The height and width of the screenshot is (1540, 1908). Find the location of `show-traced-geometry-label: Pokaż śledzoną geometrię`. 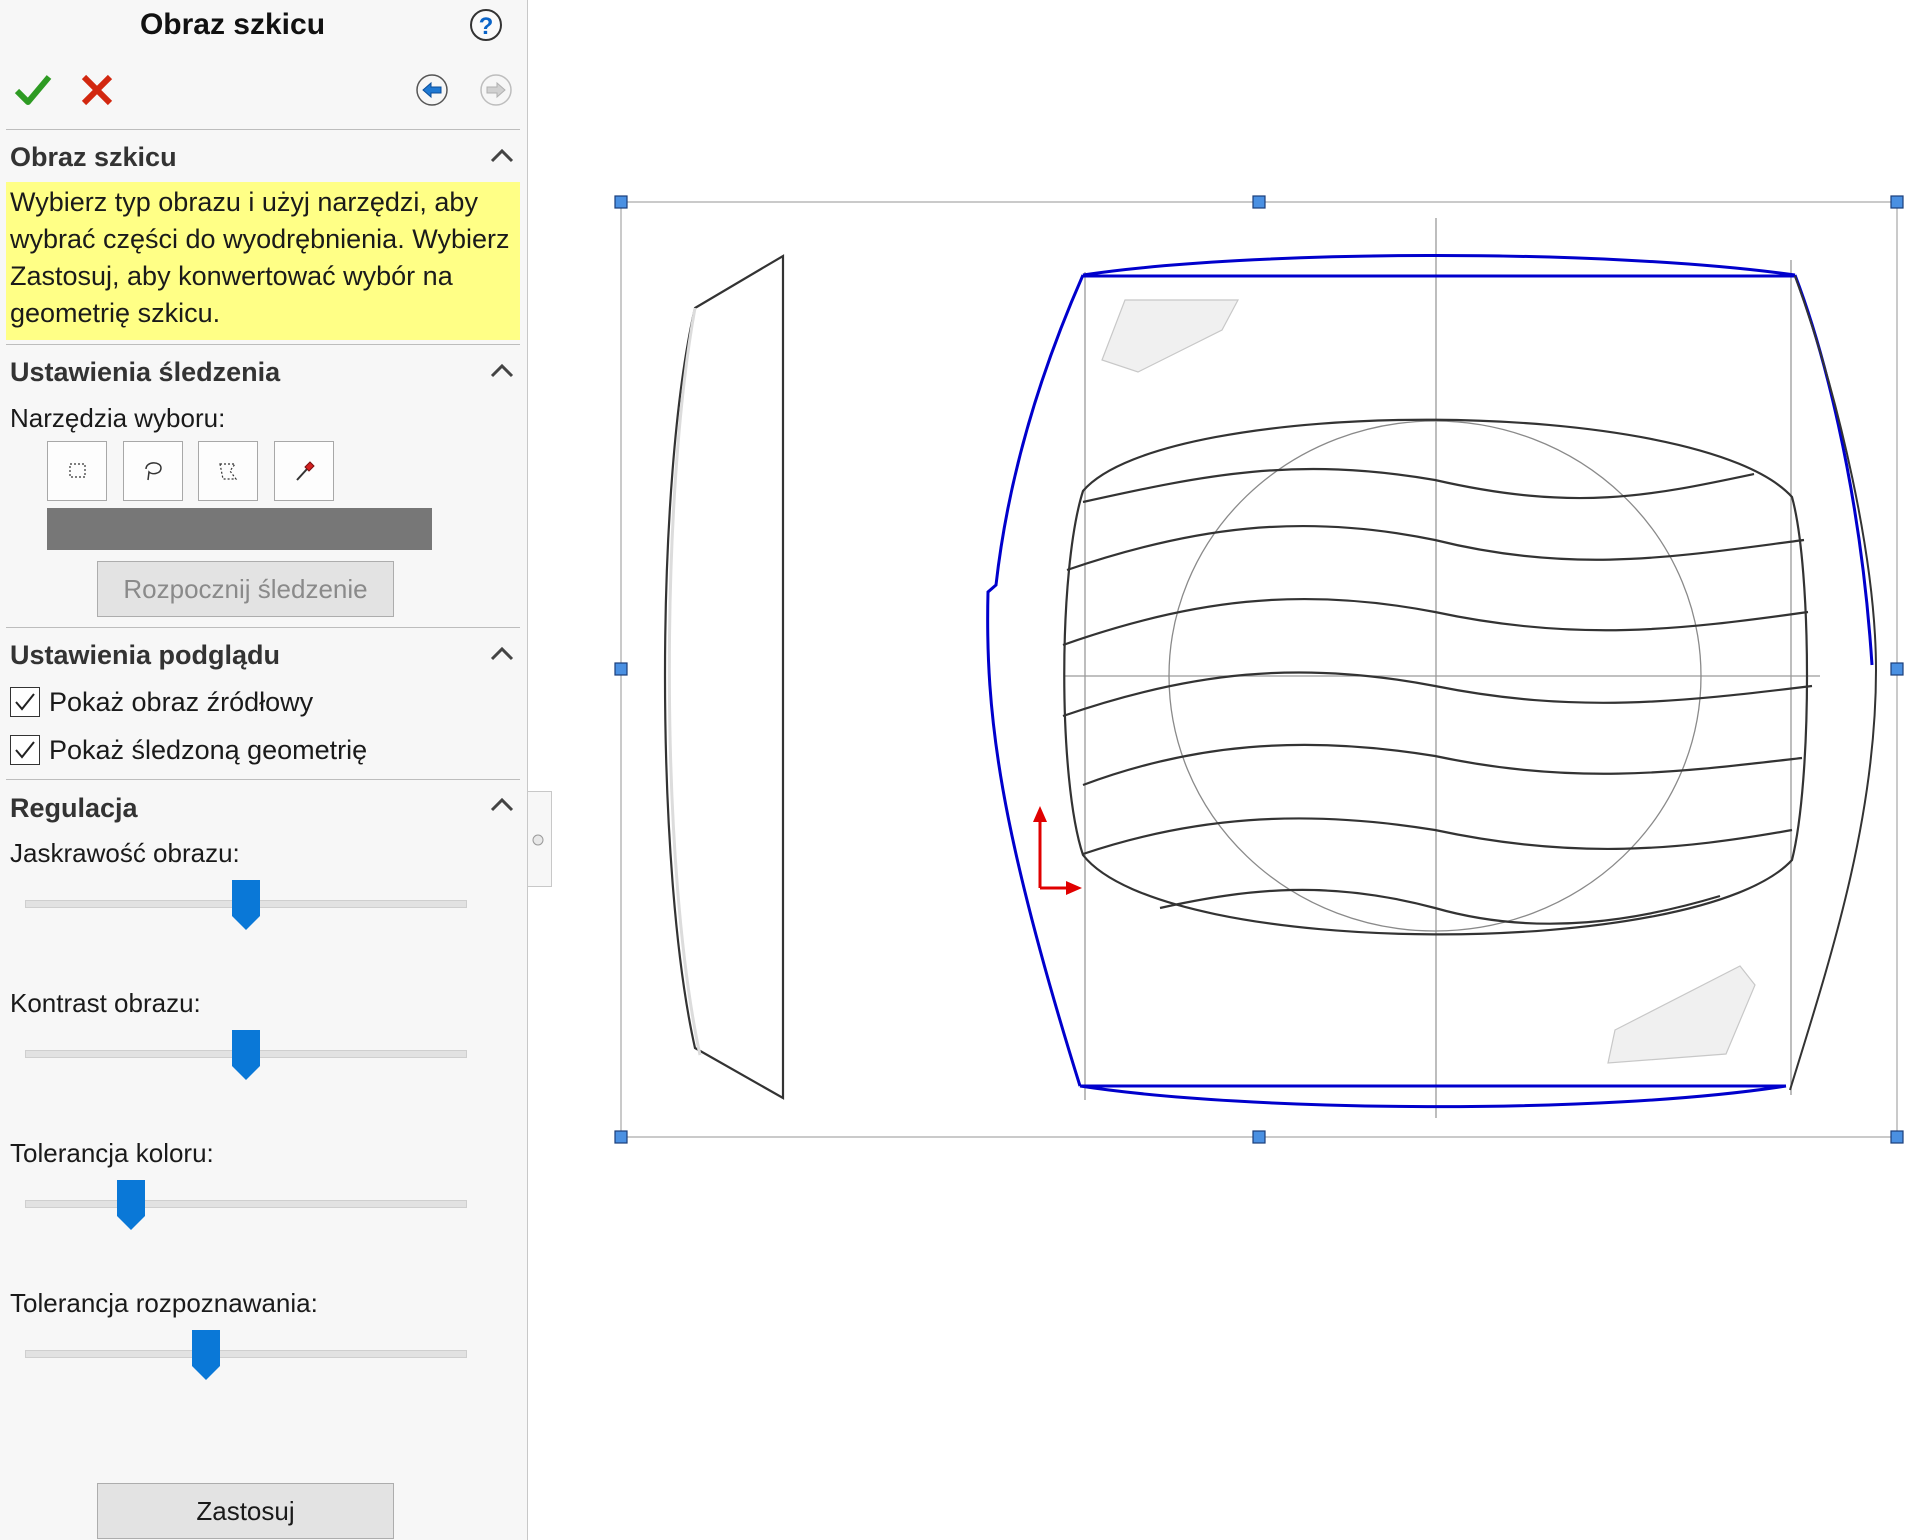

show-traced-geometry-label: Pokaż śledzoną geometrię is located at coordinates (208, 750).